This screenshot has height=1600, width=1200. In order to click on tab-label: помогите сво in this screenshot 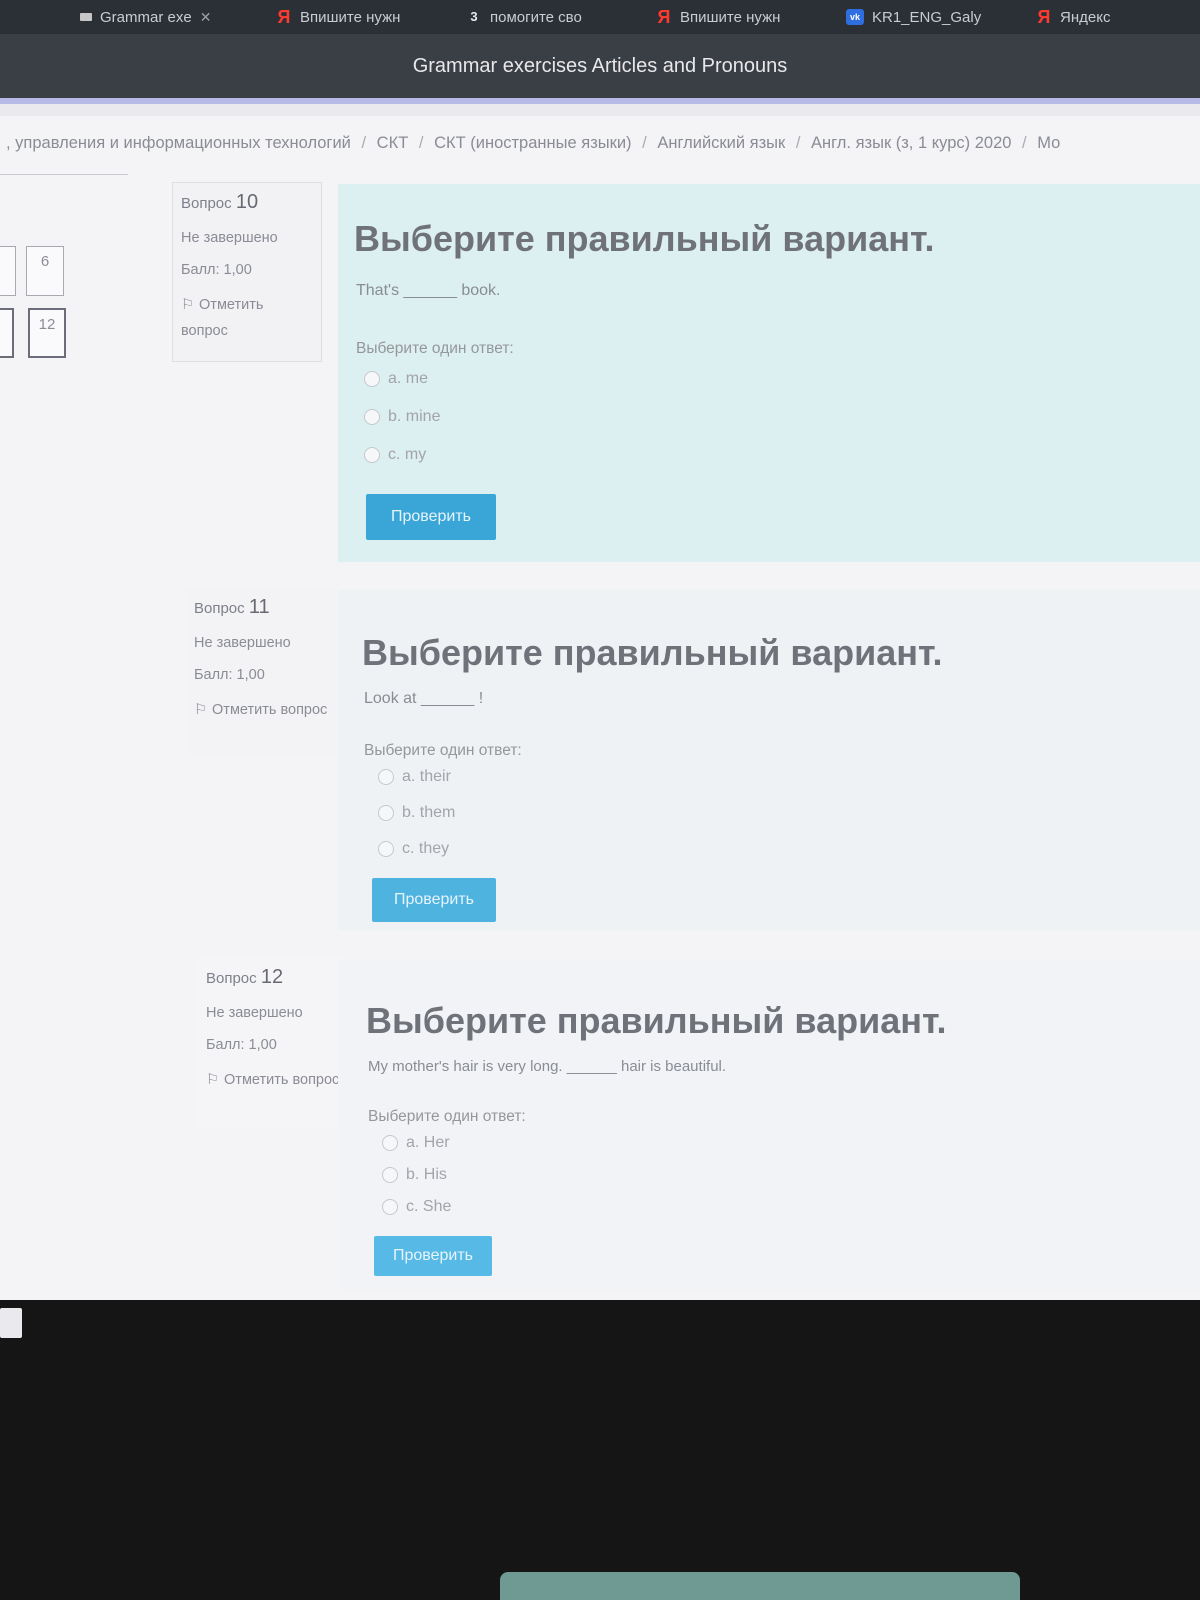, I will do `click(536, 17)`.